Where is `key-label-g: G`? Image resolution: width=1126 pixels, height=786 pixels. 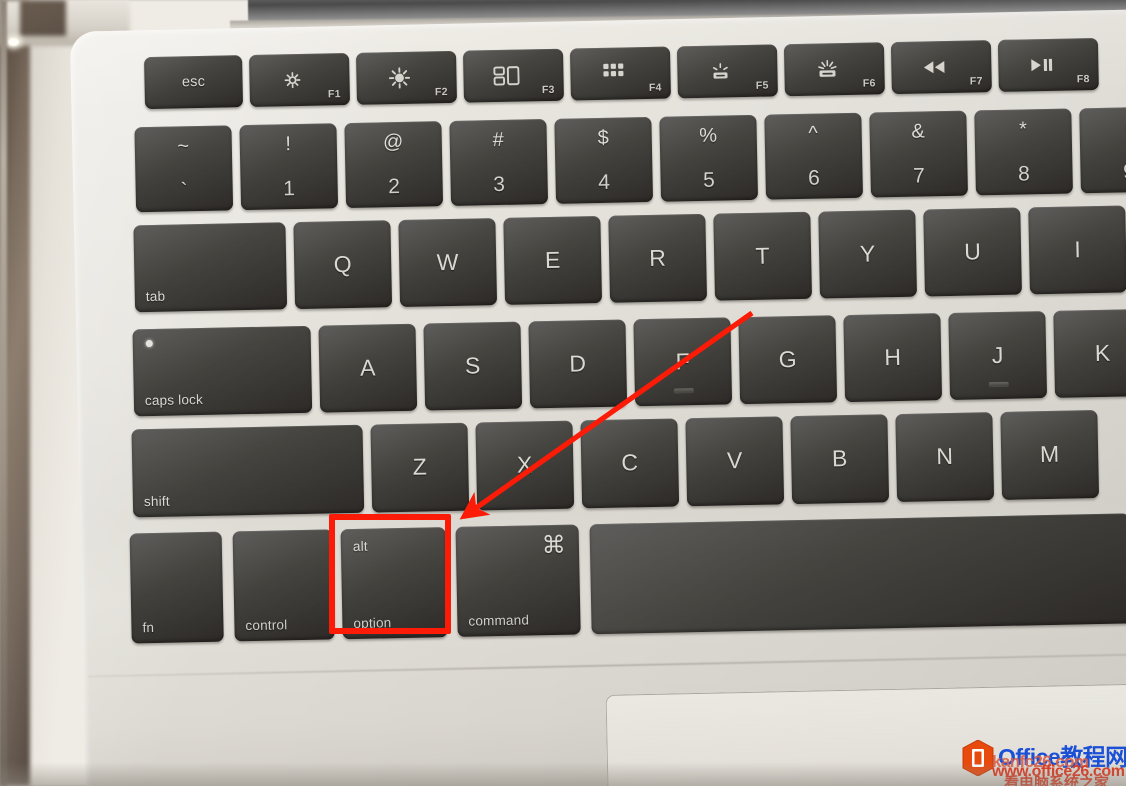
key-label-g: G is located at coordinates (788, 358).